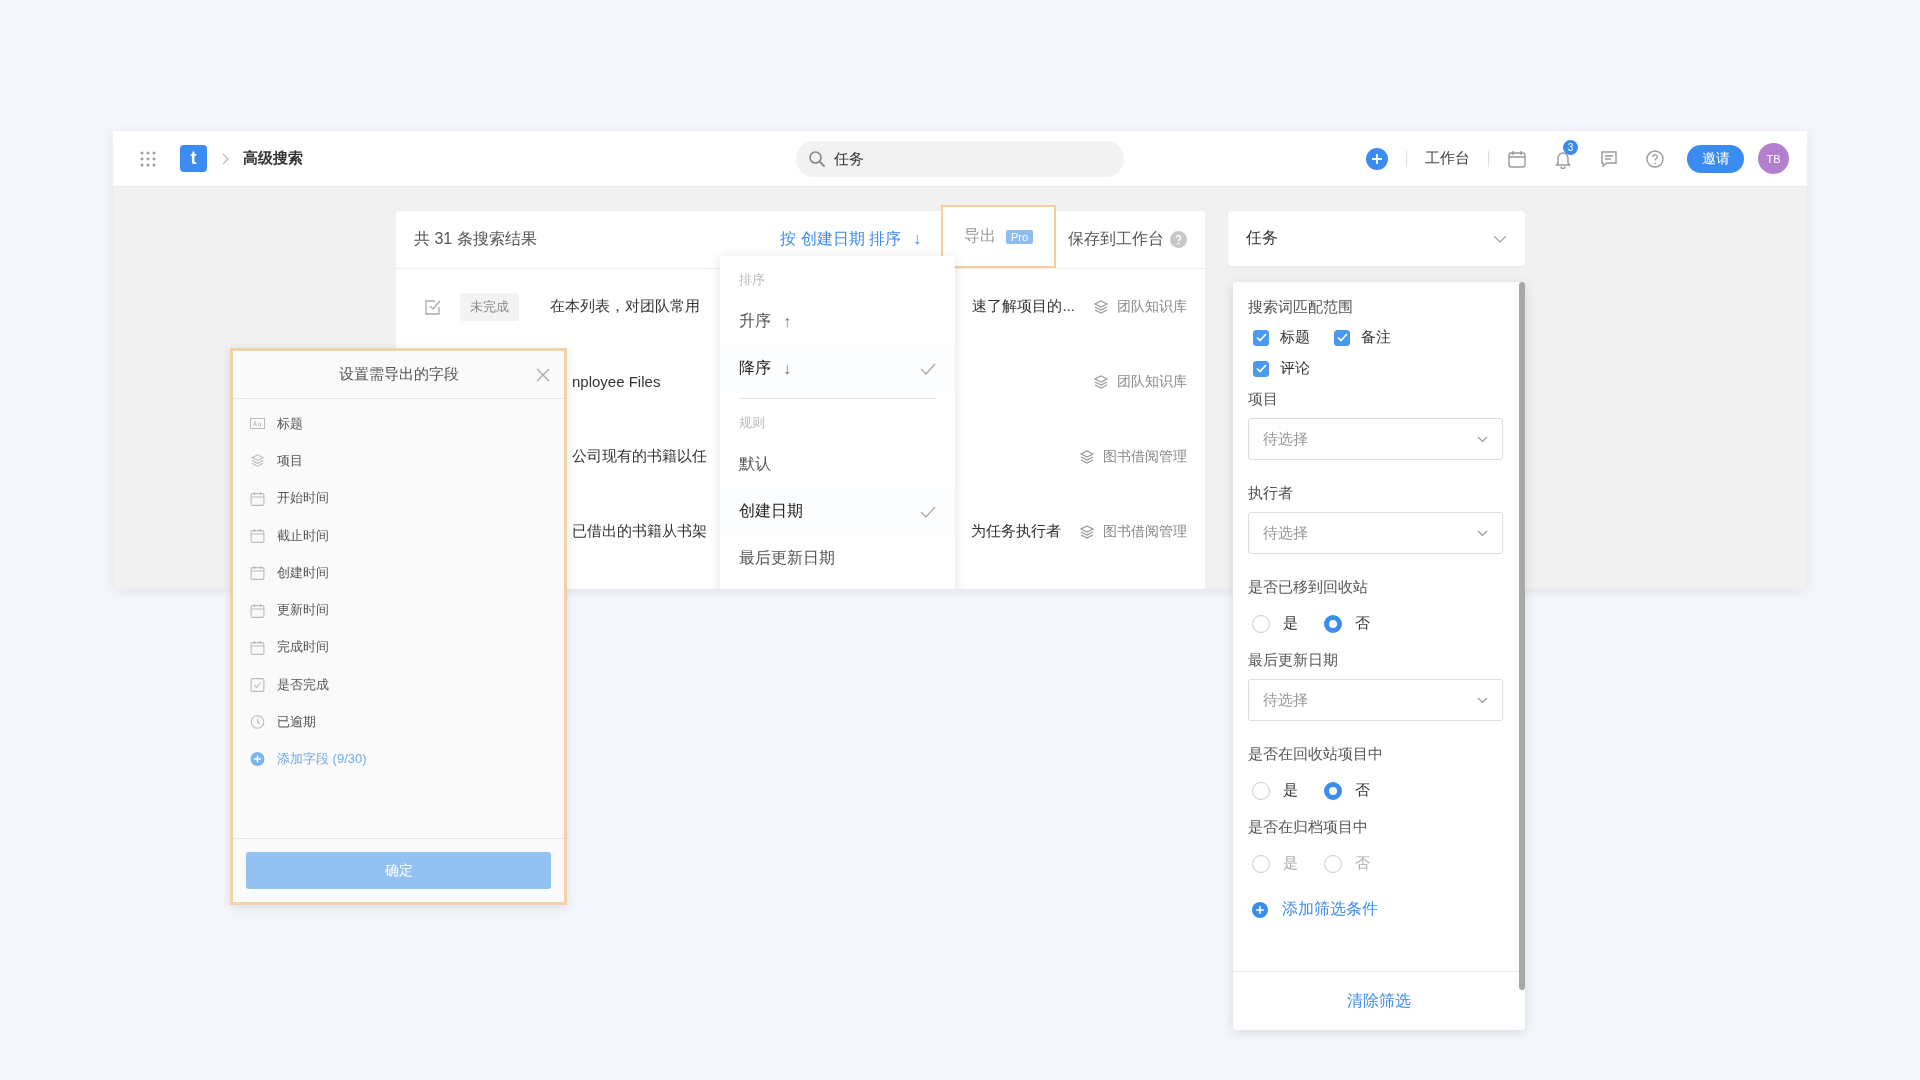 The image size is (1920, 1080). I want to click on field-name: 标题, so click(290, 423).